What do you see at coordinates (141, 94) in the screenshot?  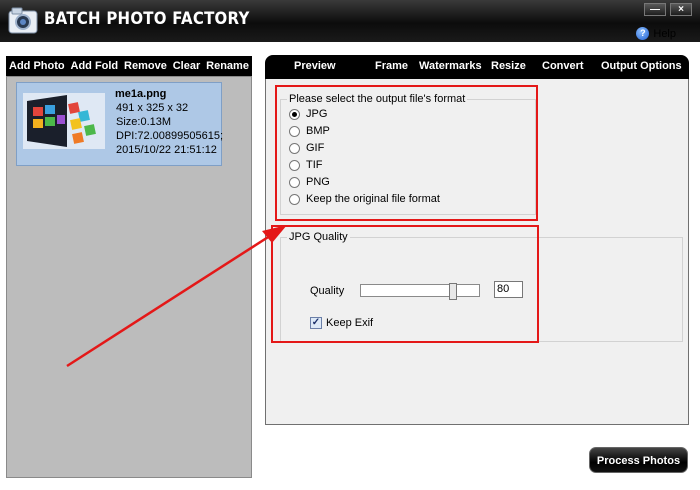 I see `photo-name: me1a.png` at bounding box center [141, 94].